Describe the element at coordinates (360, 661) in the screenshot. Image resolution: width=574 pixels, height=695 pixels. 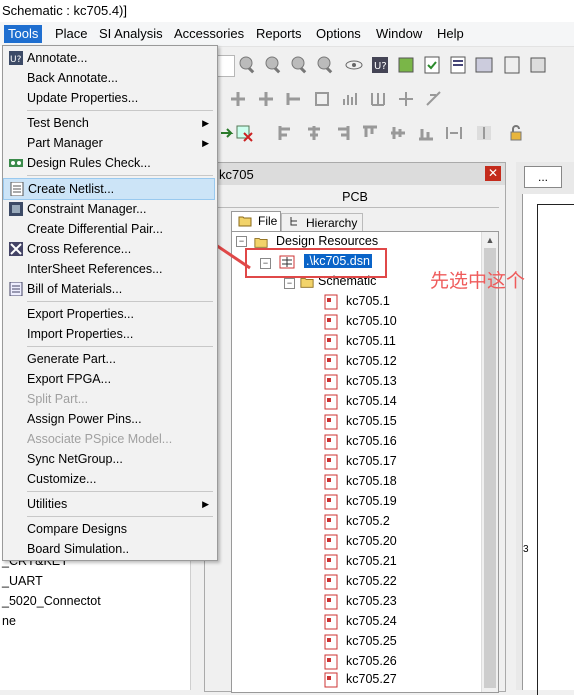
I see `tree-node-page: kc705.26` at that location.